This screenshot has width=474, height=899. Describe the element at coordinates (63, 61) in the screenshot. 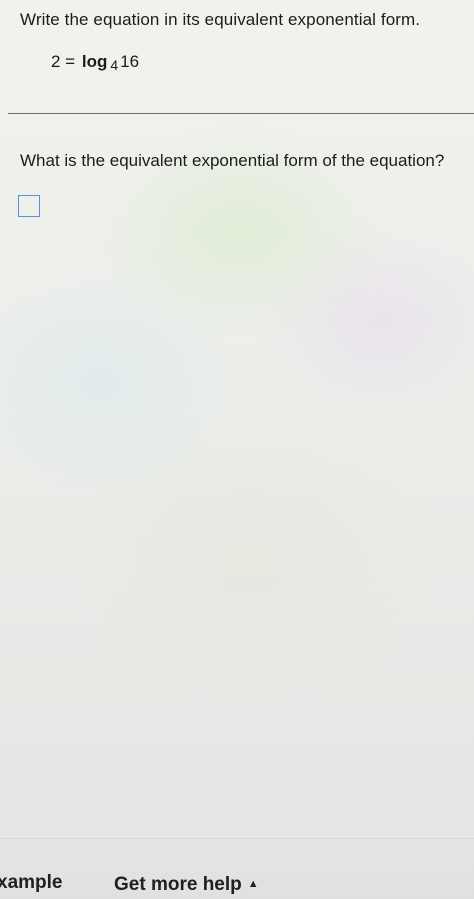

I see `equation-lhs: 2 =` at that location.